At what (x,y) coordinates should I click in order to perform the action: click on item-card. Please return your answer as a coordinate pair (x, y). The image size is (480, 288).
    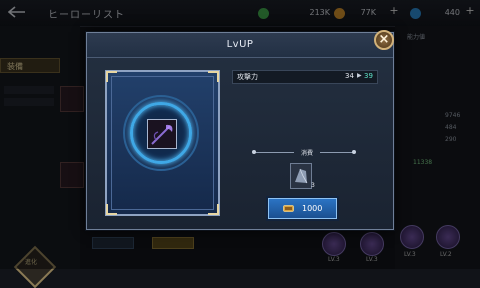
    Looking at the image, I should click on (162, 143).